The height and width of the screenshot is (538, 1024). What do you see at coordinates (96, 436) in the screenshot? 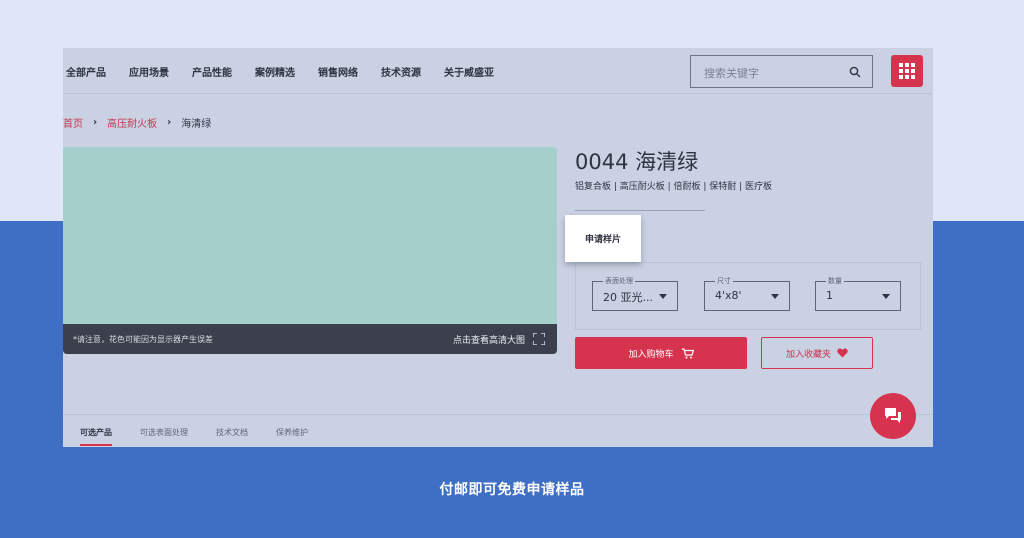
I see `tab-available-products: 可选产品` at bounding box center [96, 436].